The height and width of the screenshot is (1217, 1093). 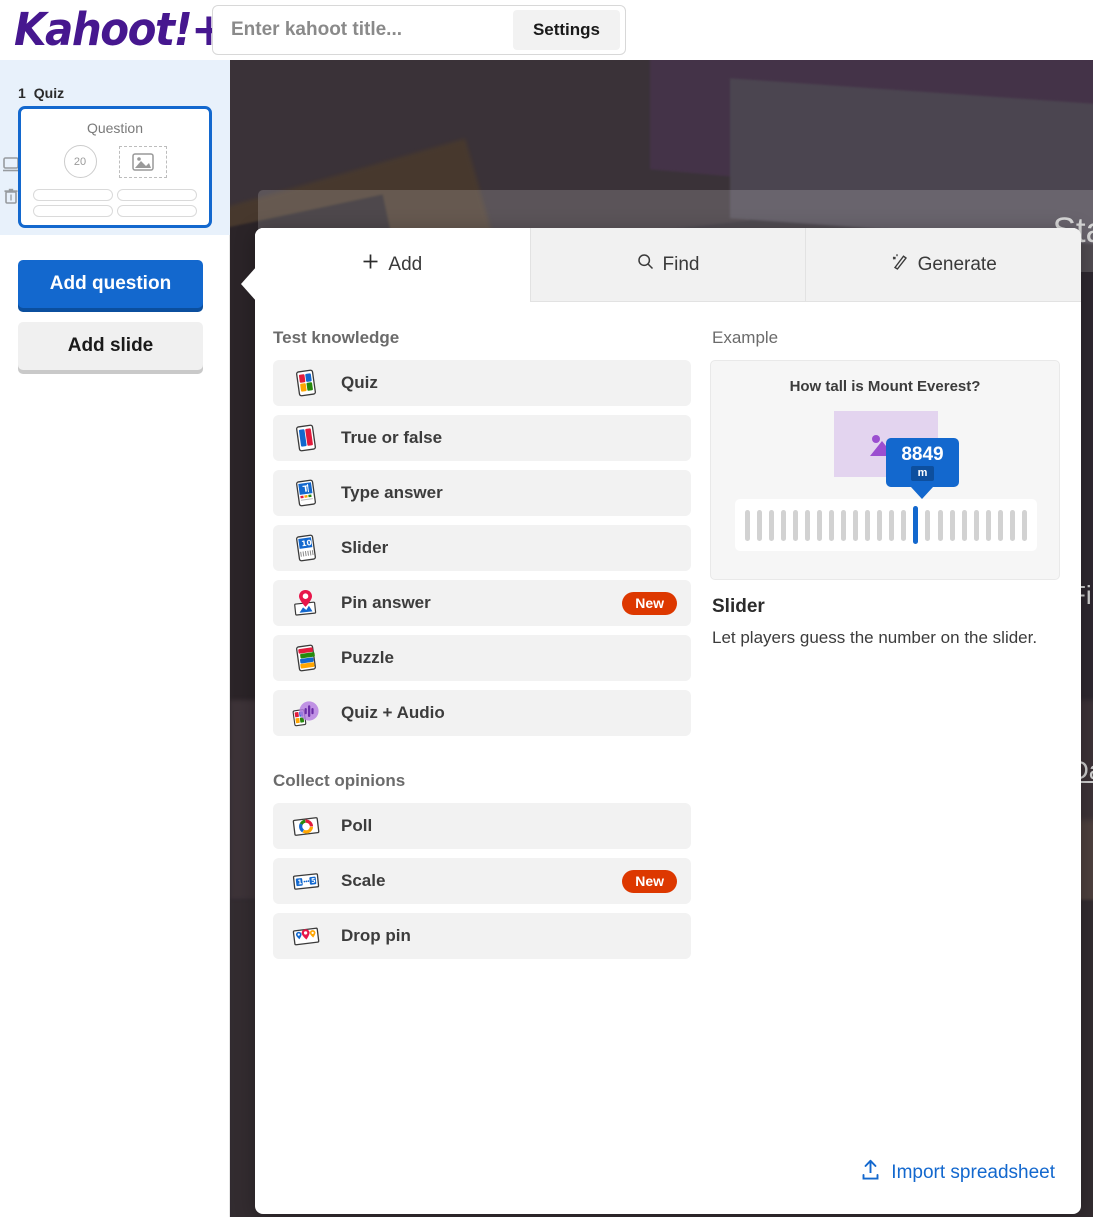 What do you see at coordinates (22, 93) in the screenshot?
I see `slide-number: 1` at bounding box center [22, 93].